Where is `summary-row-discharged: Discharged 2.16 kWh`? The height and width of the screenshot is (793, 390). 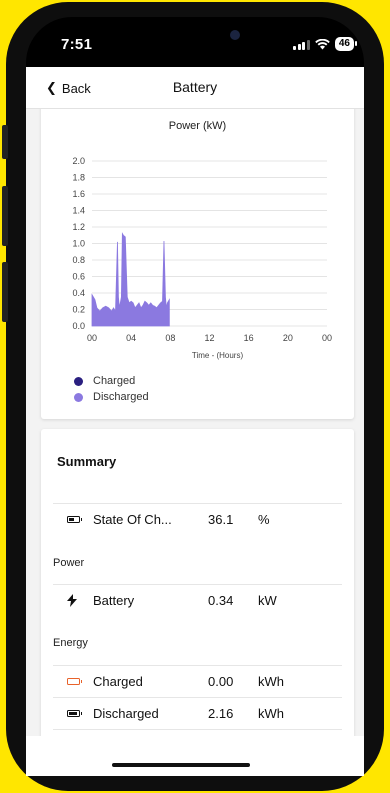 summary-row-discharged: Discharged 2.16 kWh is located at coordinates (197, 713).